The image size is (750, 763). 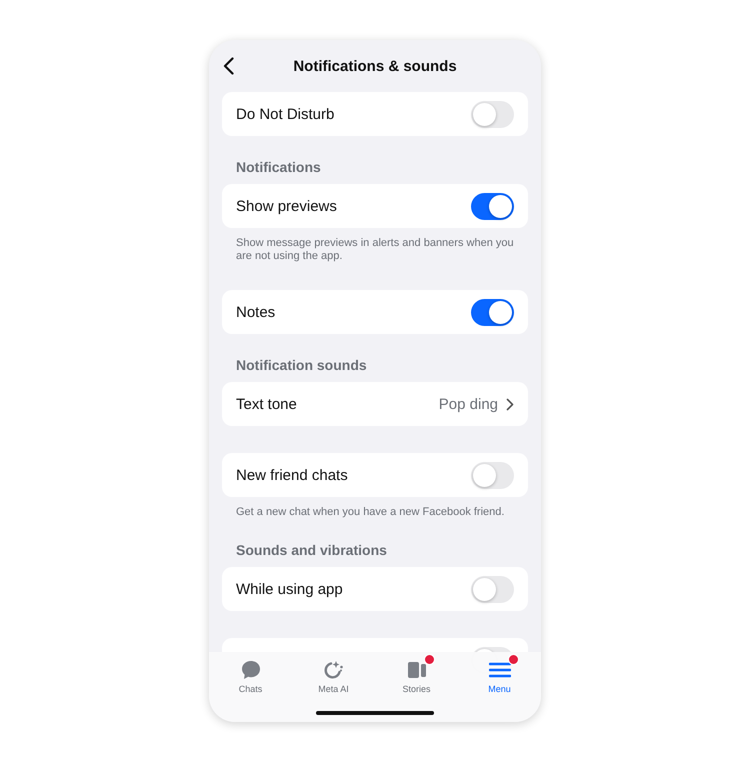 What do you see at coordinates (256, 312) in the screenshot?
I see `setting-label: Notes` at bounding box center [256, 312].